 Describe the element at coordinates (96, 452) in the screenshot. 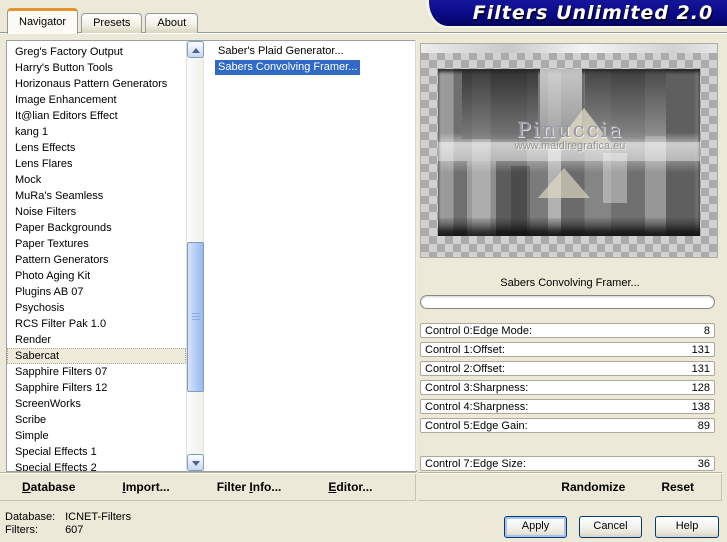

I see `category-item: Special Effects 1` at that location.